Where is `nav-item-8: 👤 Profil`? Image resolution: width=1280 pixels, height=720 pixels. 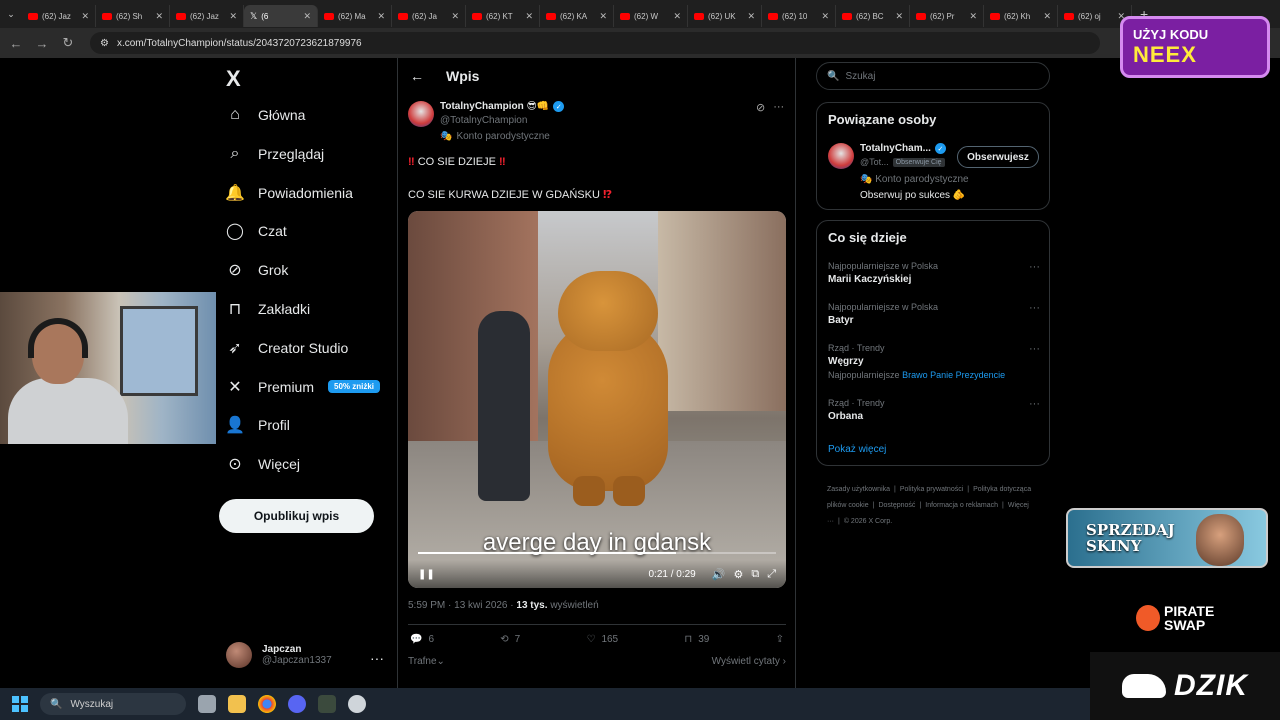 nav-item-8: 👤 Profil is located at coordinates (257, 425).